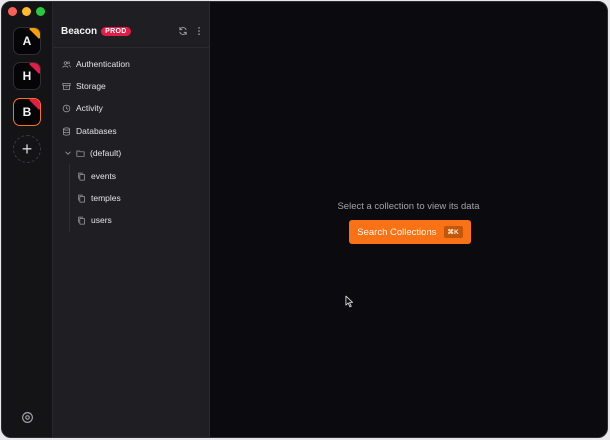 The image size is (610, 440). Describe the element at coordinates (66, 86) in the screenshot. I see `archive-icon` at that location.